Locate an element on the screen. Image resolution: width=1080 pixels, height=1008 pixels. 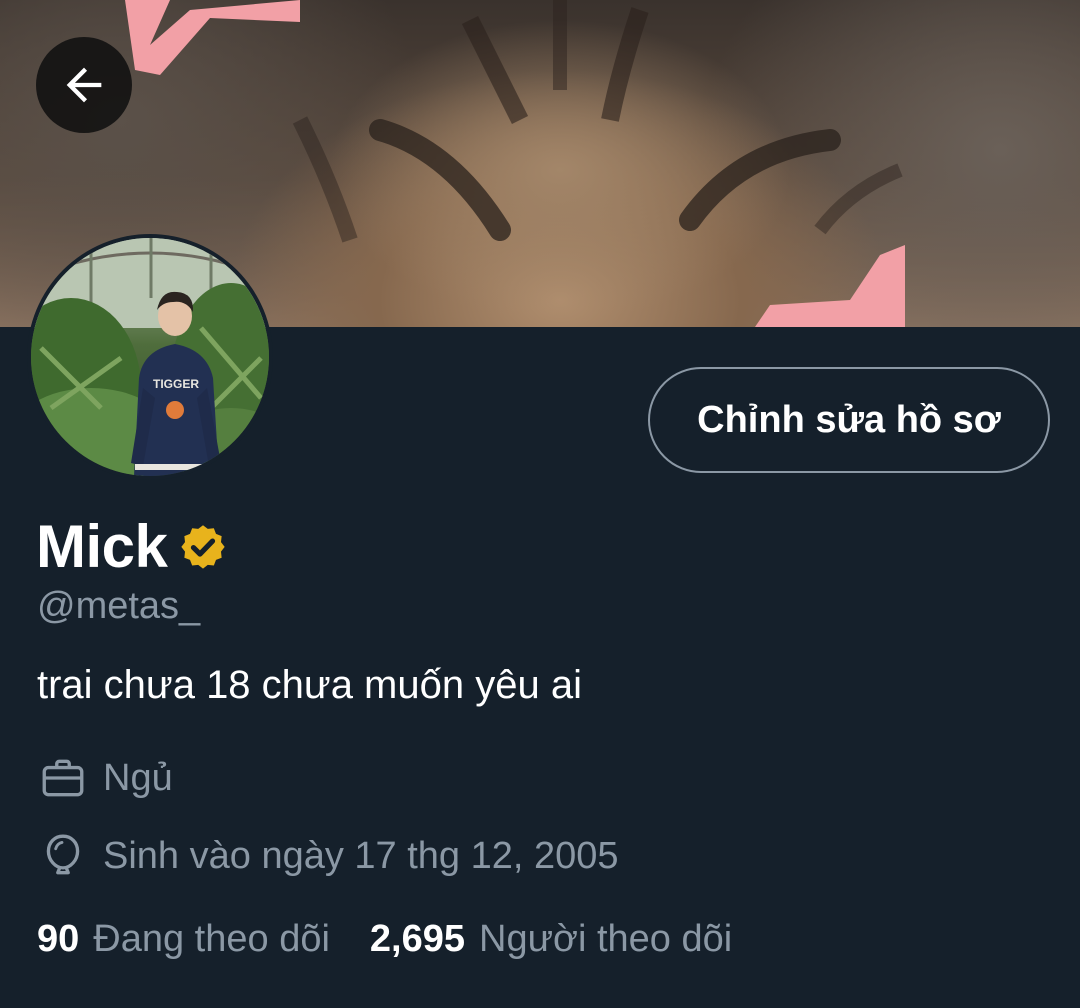
job-text: Ngủ is located at coordinates (138, 777).